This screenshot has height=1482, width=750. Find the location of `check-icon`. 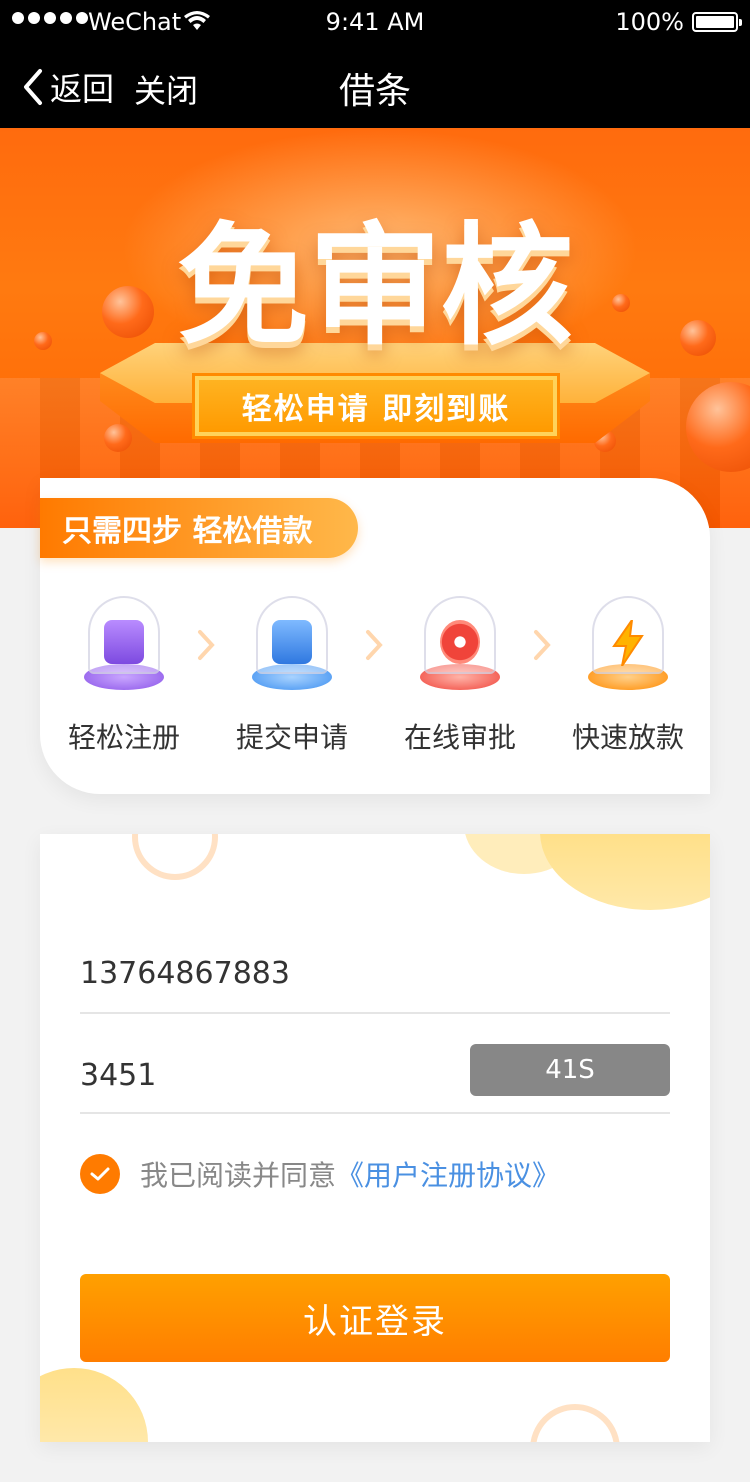

check-icon is located at coordinates (100, 1174).